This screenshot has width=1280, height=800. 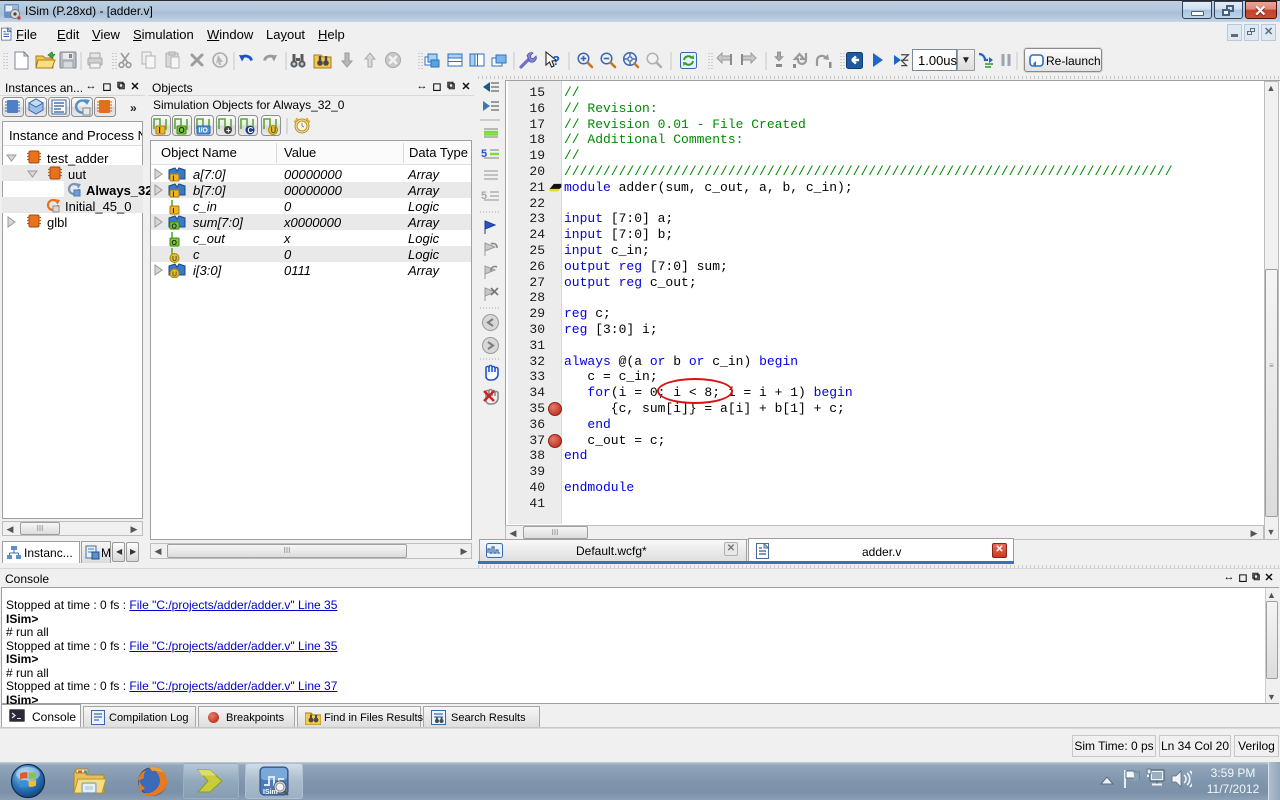 I want to click on svg-text: ISim, so click(x=270, y=792).